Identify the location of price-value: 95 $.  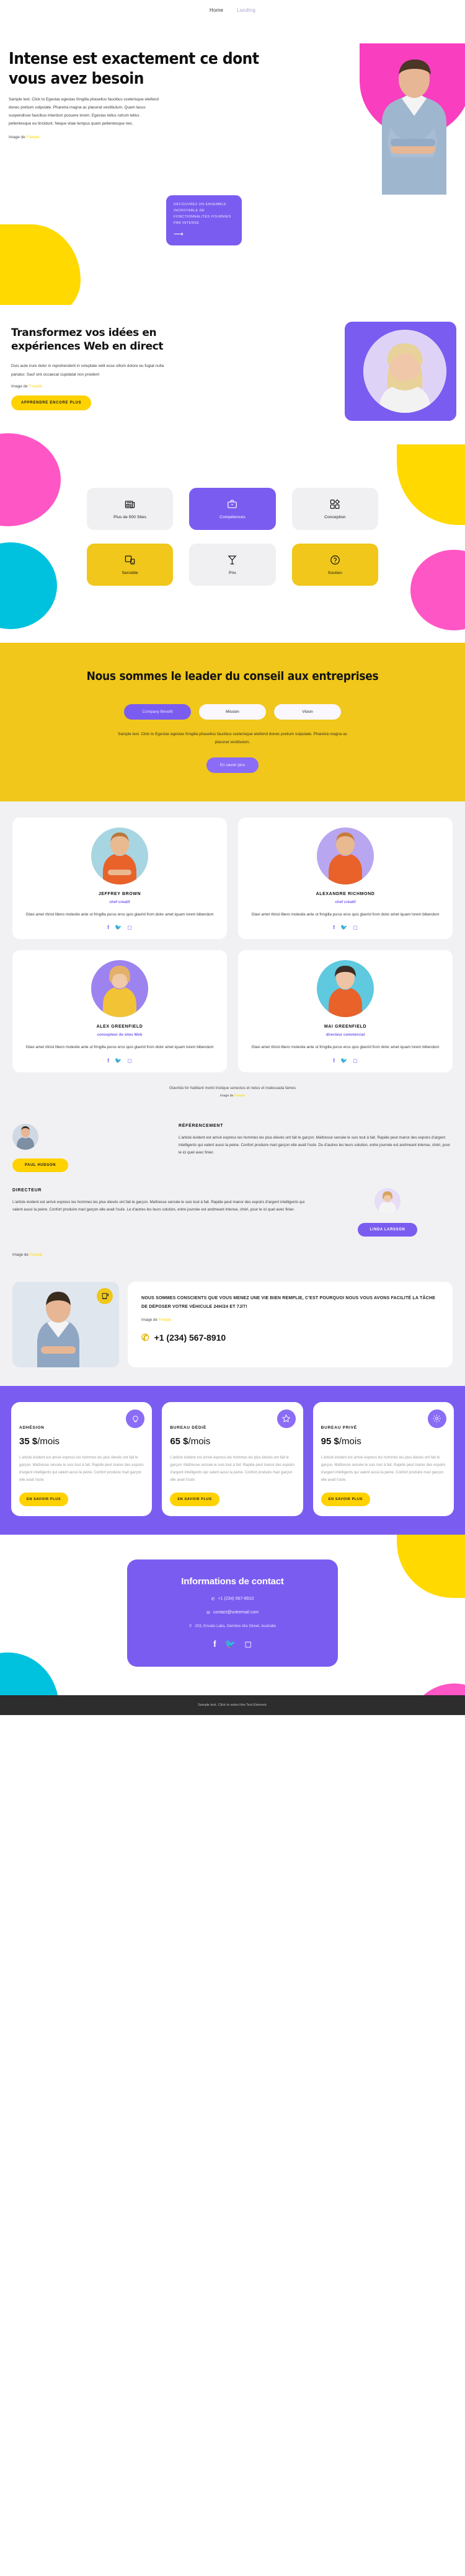
(330, 1441).